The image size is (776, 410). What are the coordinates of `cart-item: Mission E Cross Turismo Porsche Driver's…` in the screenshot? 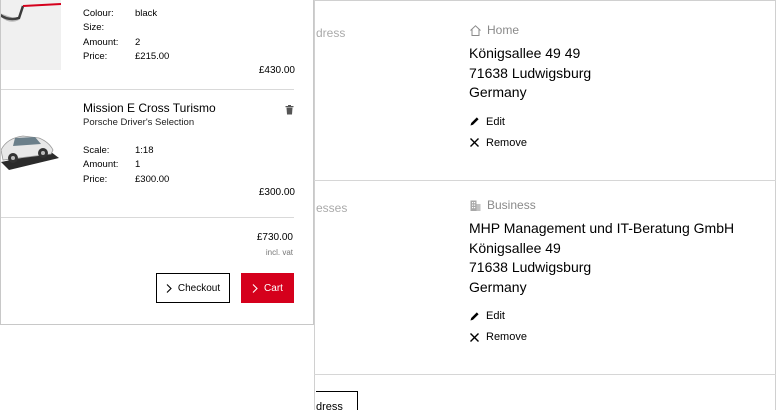 It's located at (157, 154).